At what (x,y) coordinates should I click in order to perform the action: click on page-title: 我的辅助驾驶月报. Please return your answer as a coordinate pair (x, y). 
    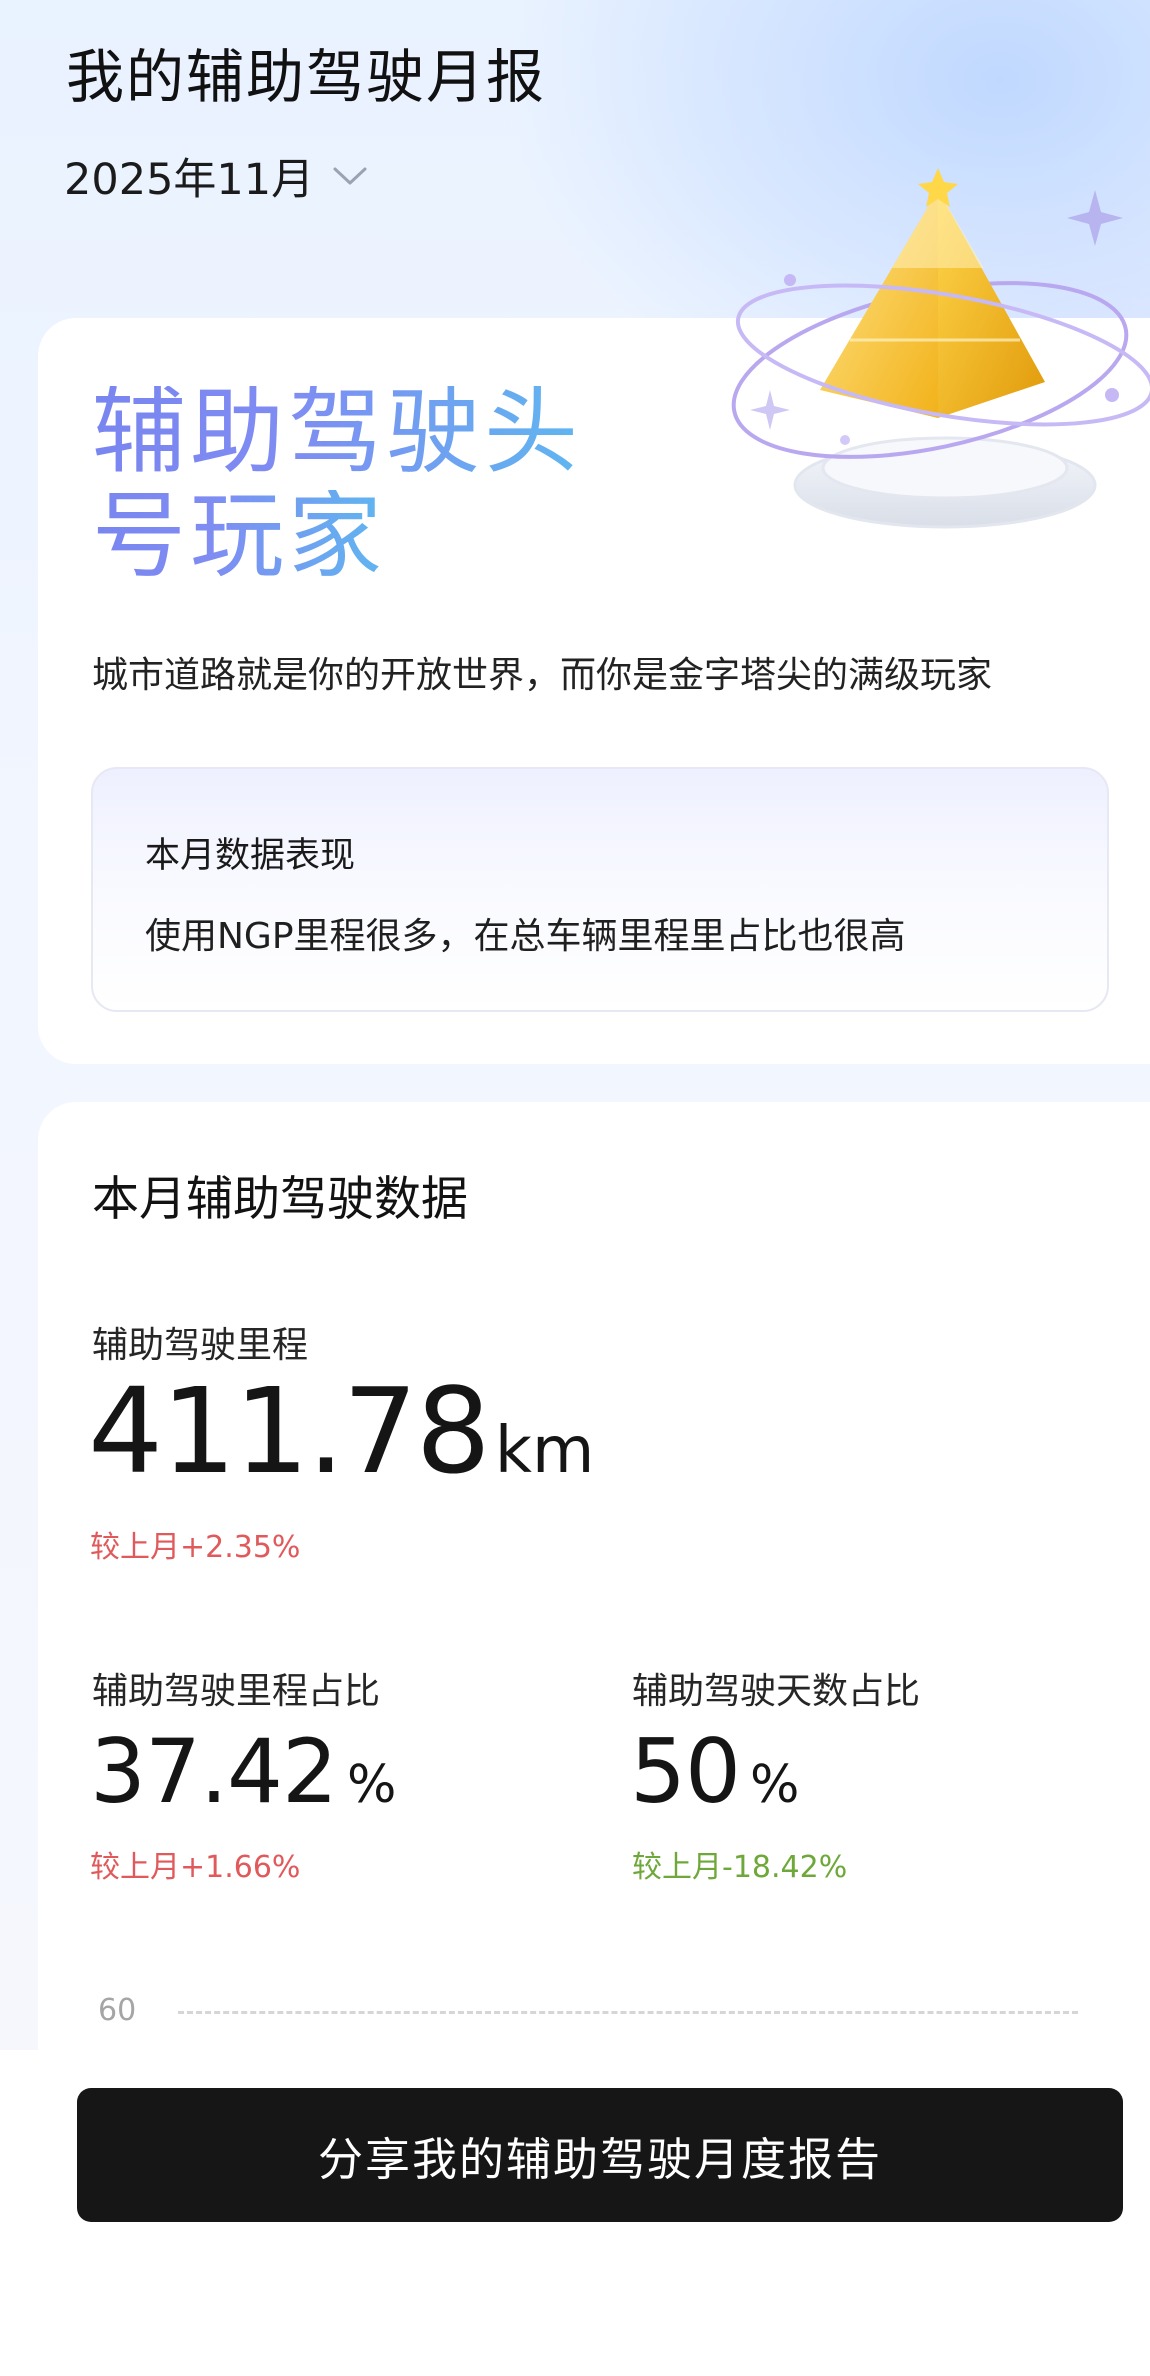
    Looking at the image, I should click on (306, 77).